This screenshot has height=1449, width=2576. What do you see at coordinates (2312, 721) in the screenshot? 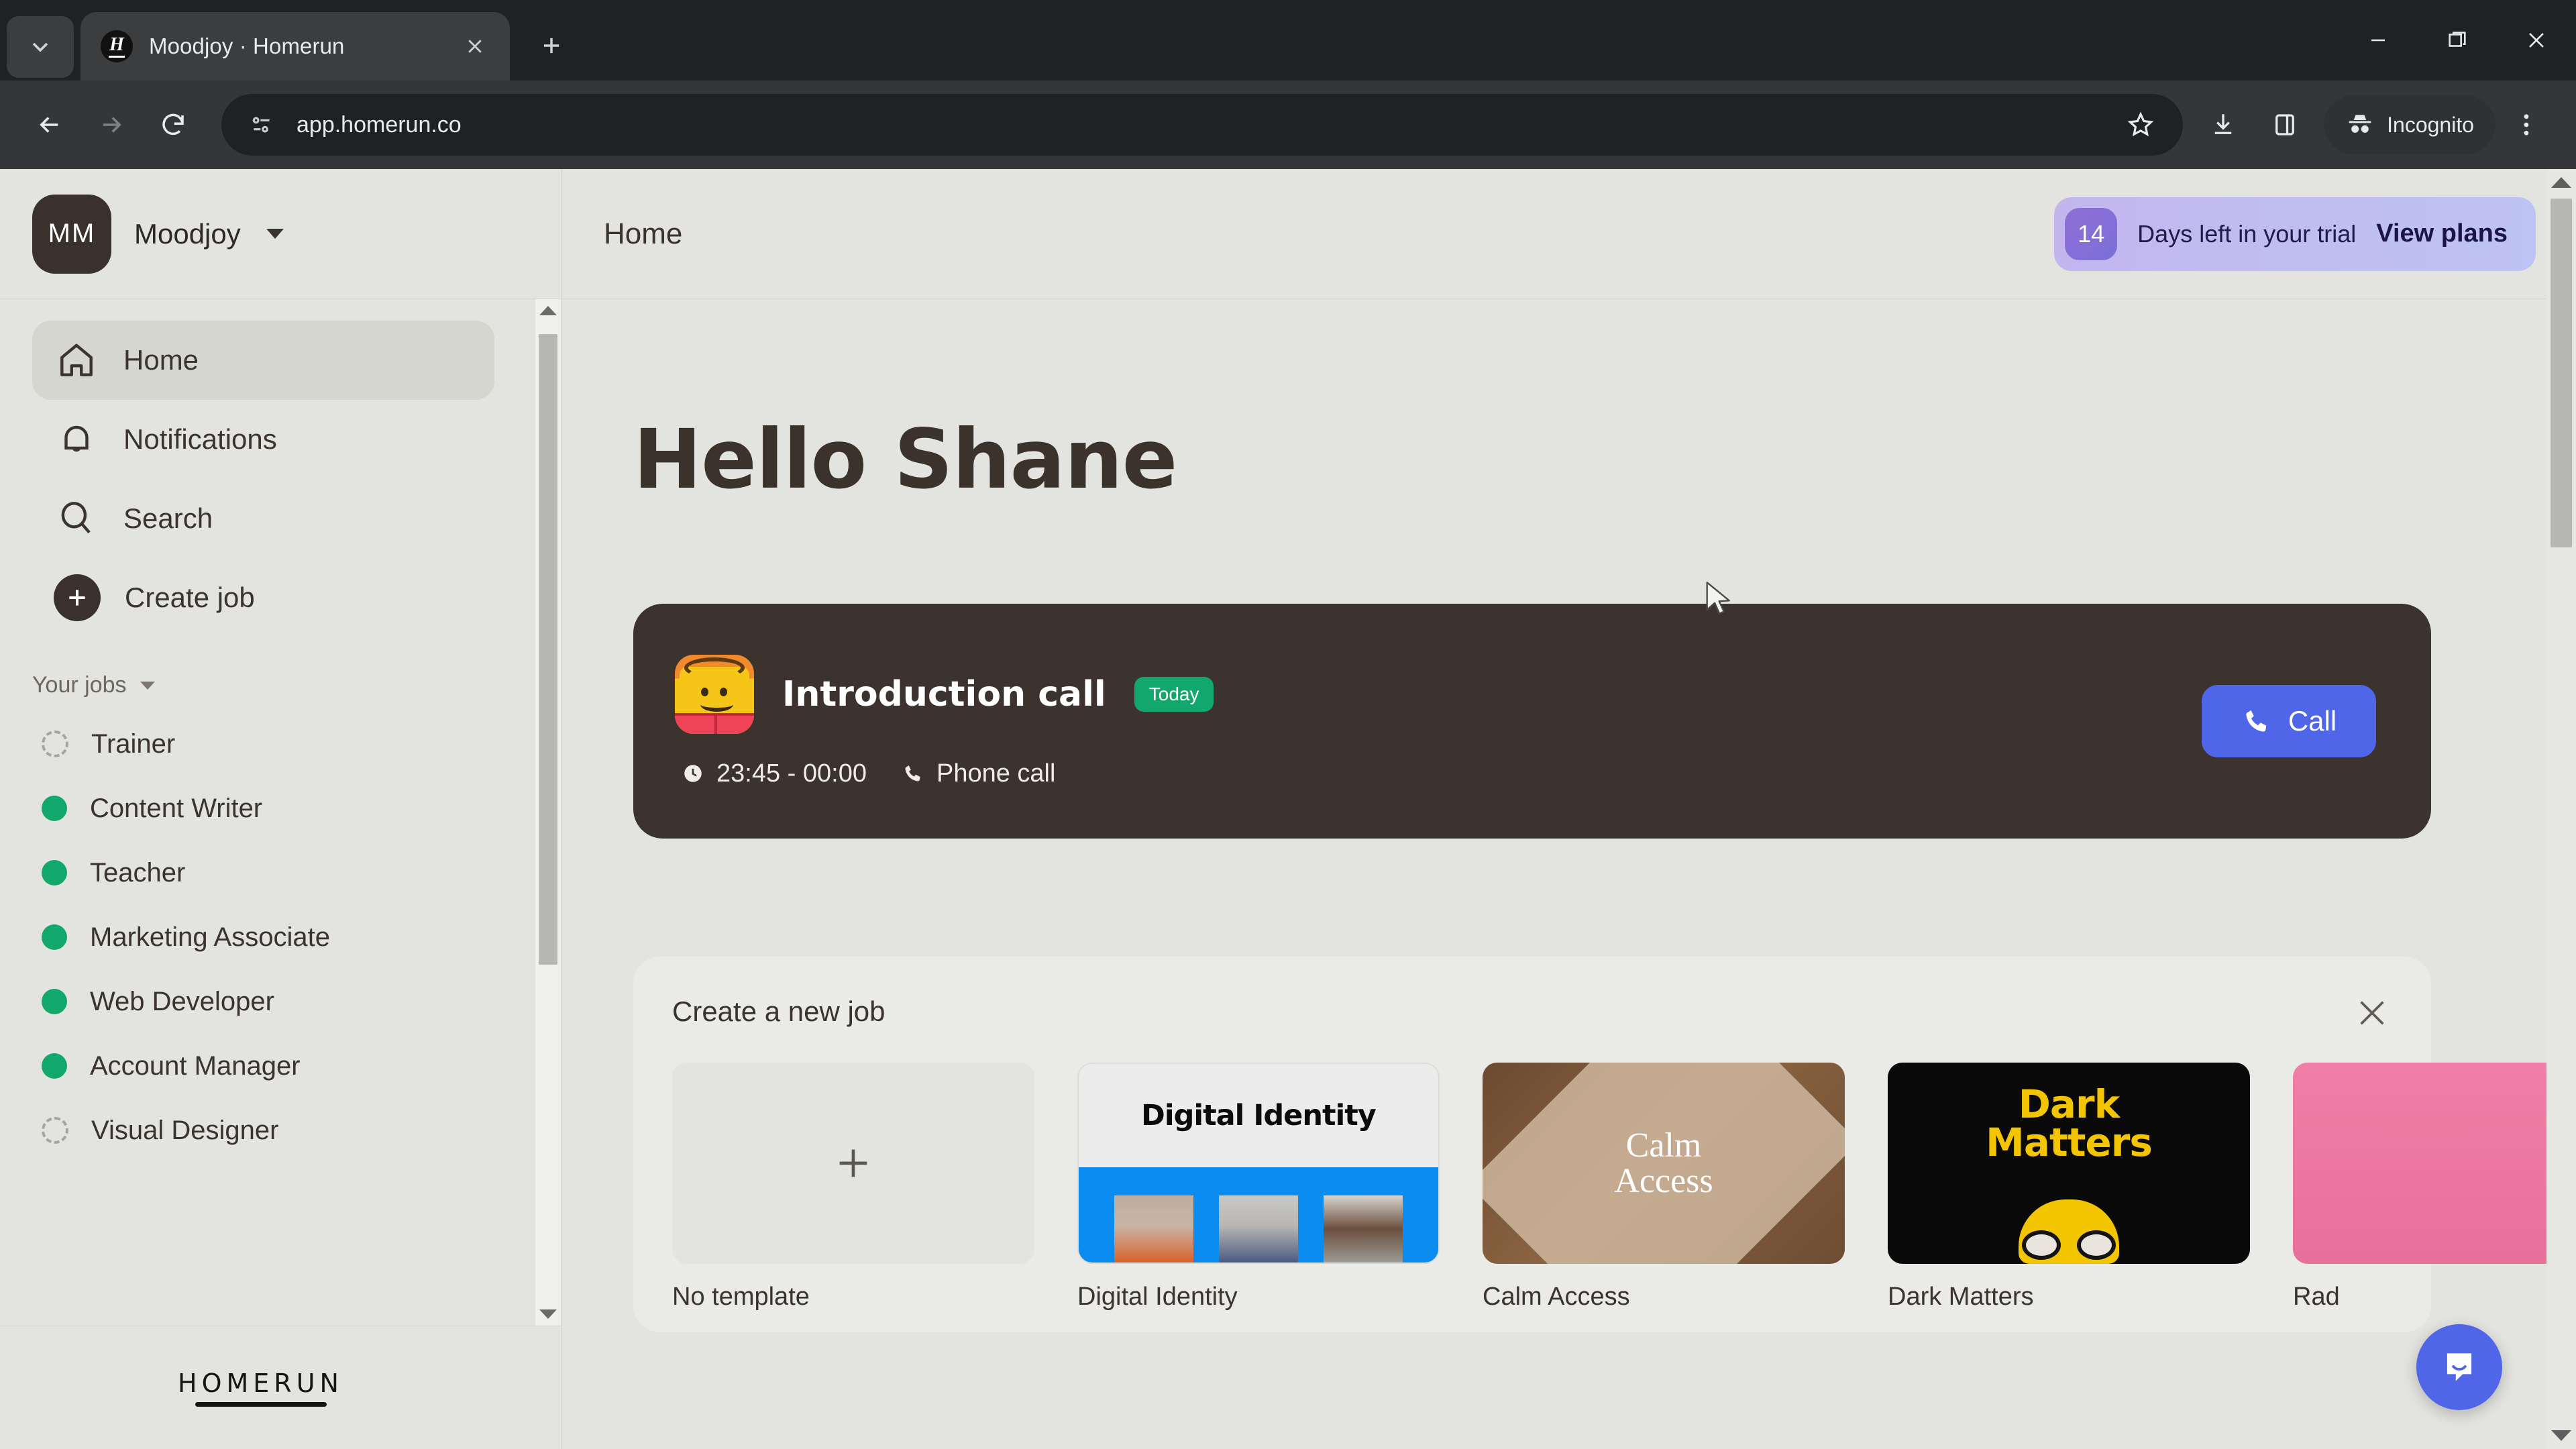
I see `call-button-label: Call` at bounding box center [2312, 721].